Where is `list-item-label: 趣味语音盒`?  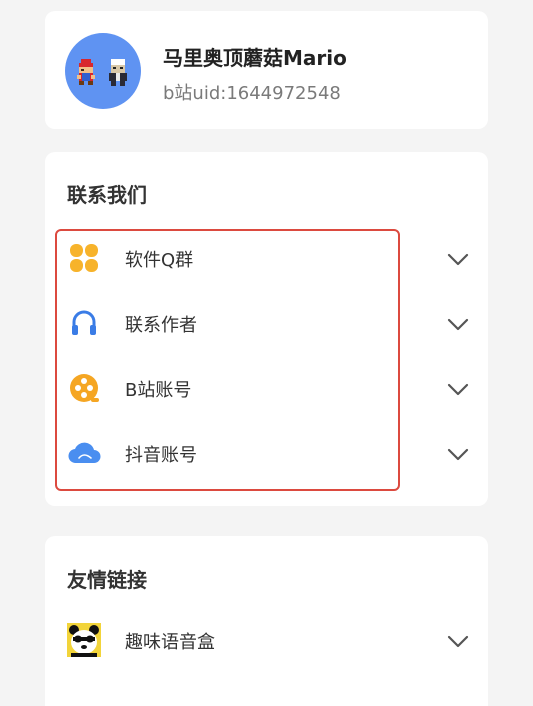
list-item-label: 趣味语音盒 is located at coordinates (170, 642).